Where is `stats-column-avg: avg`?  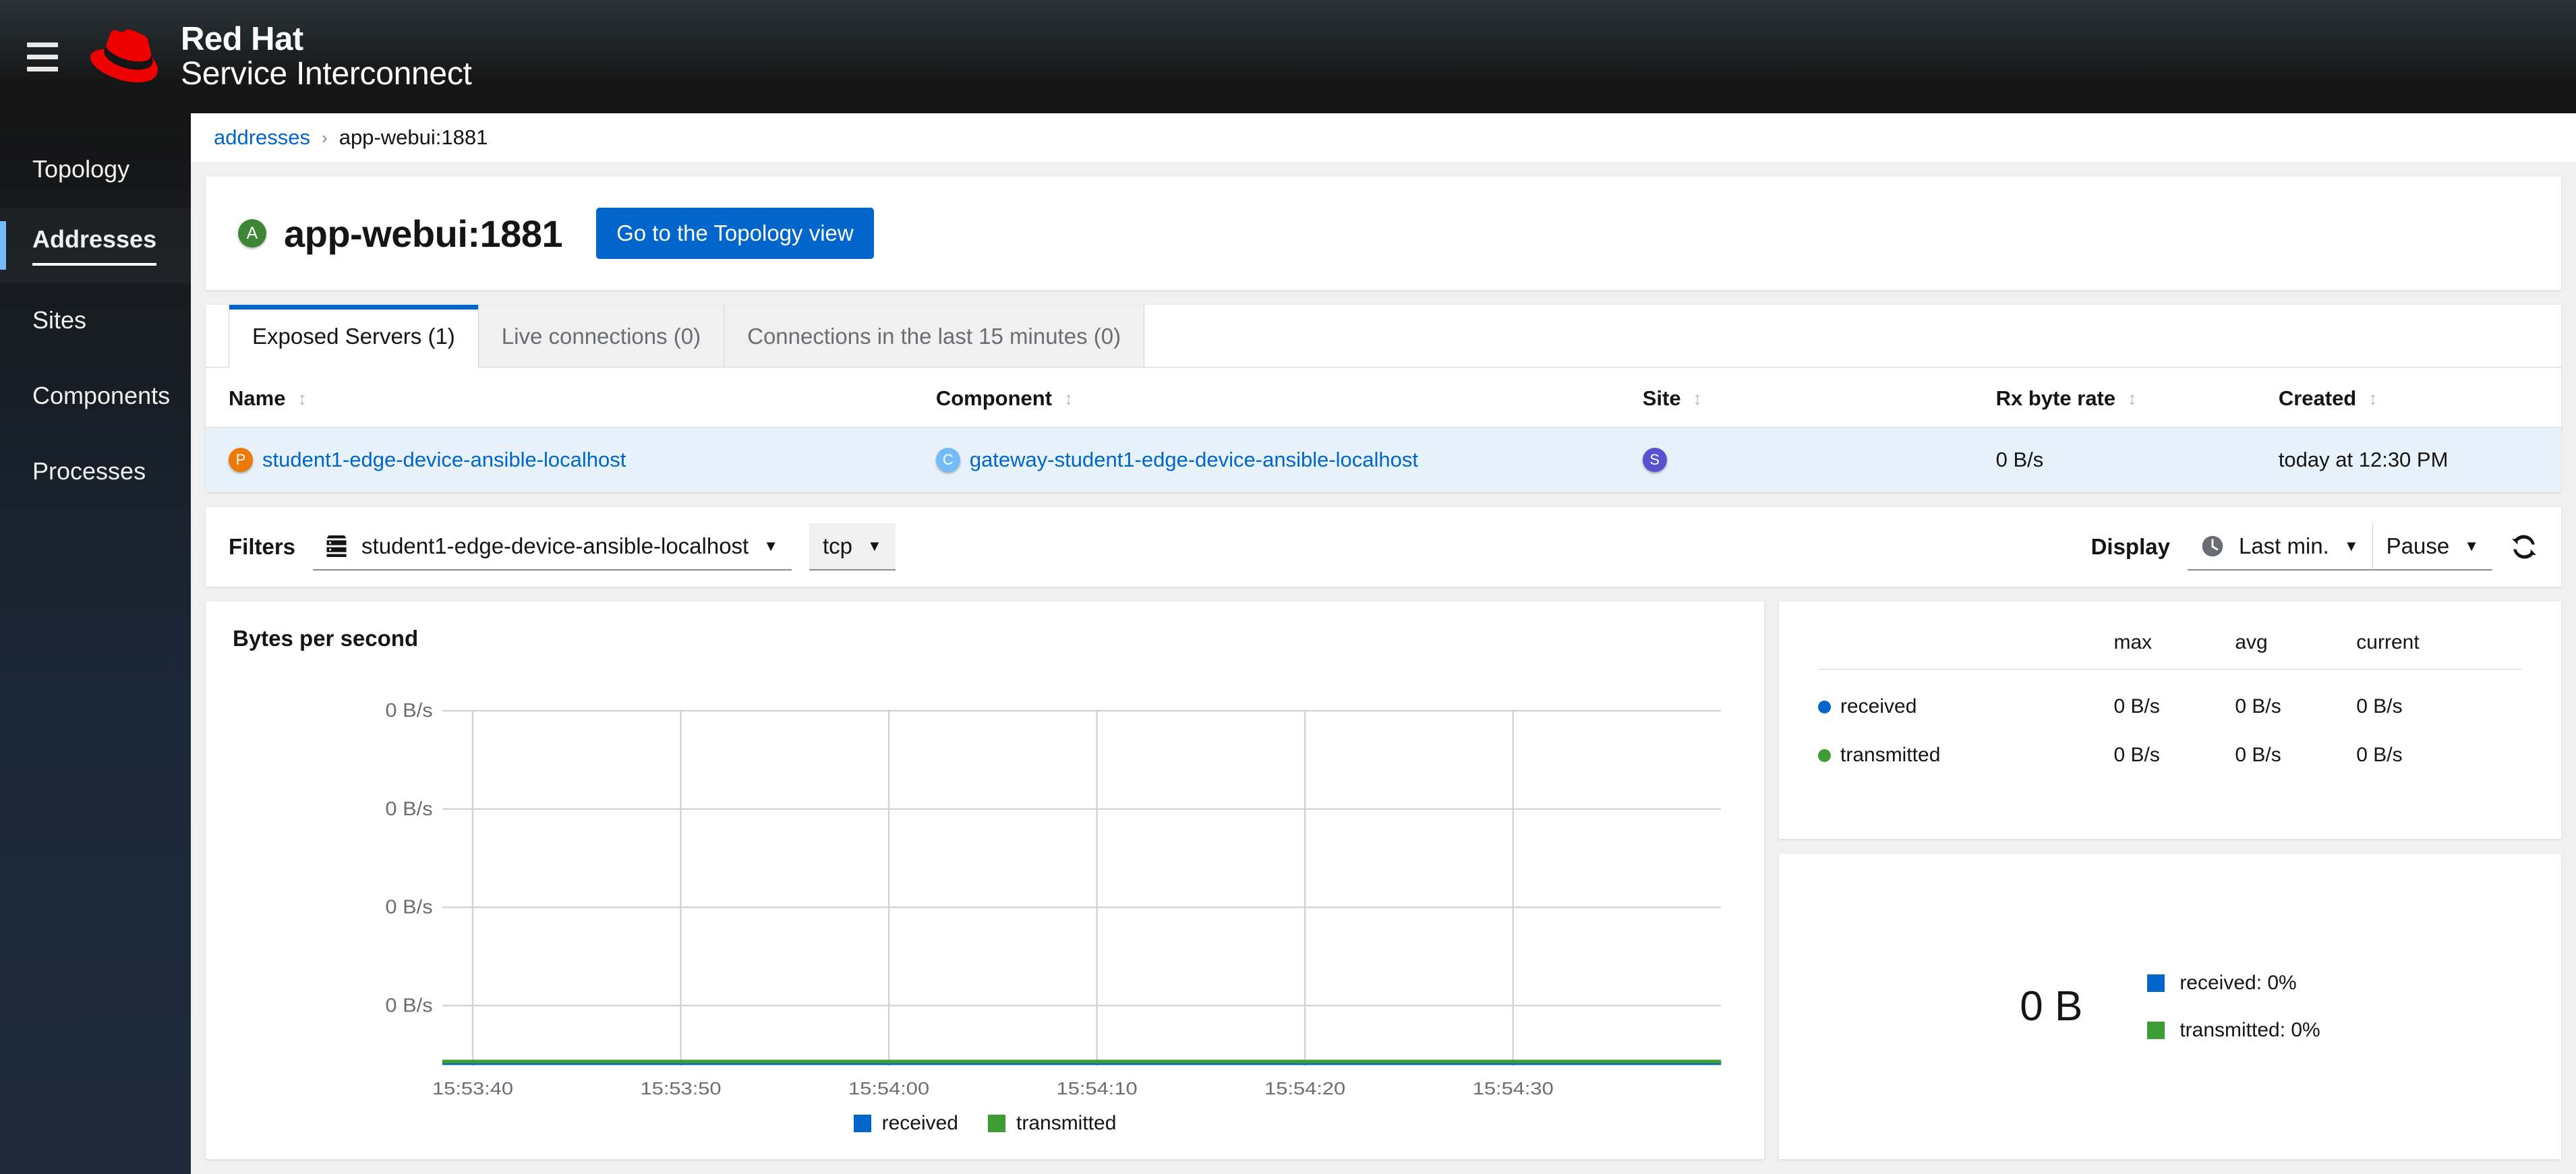
stats-column-avg: avg is located at coordinates (2296, 650).